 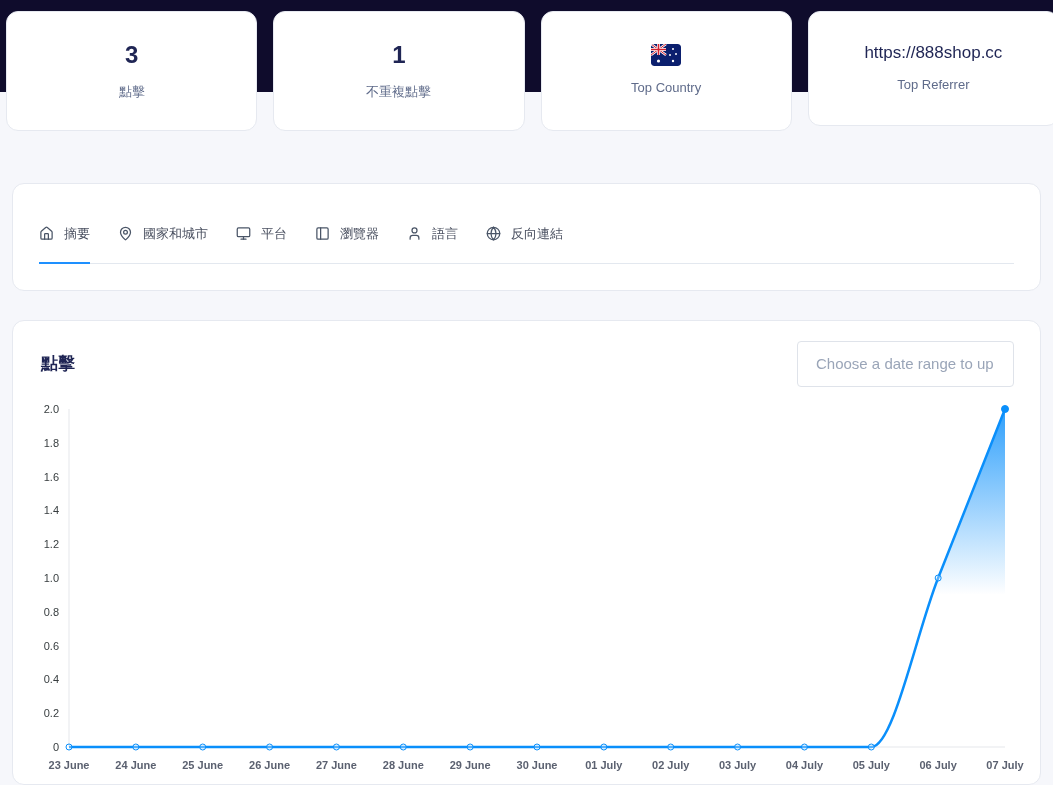 What do you see at coordinates (51, 442) in the screenshot?
I see `y-axis-label: 1.8` at bounding box center [51, 442].